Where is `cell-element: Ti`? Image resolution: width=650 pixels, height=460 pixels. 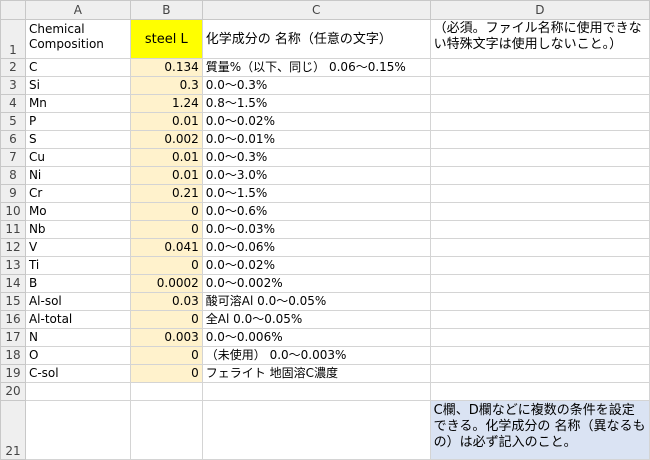 cell-element: Ti is located at coordinates (77, 265).